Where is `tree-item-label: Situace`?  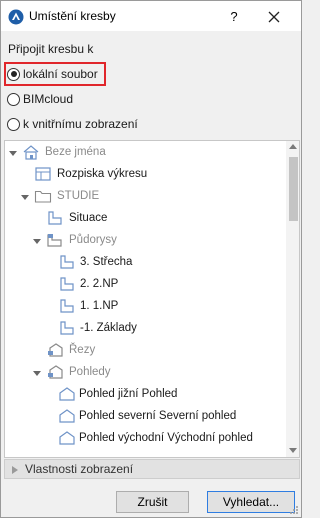
tree-item-label: Situace is located at coordinates (88, 218).